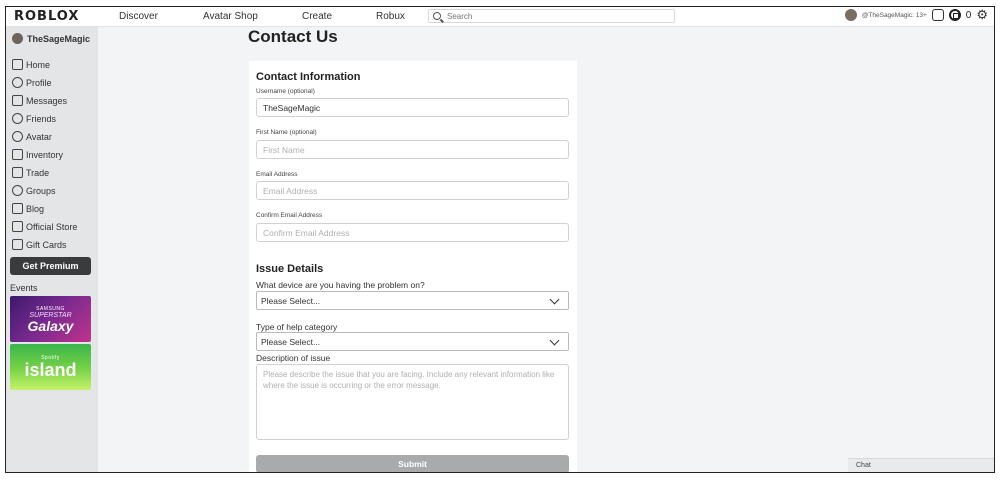  I want to click on sidebar-item-friends: Friends, so click(34, 118).